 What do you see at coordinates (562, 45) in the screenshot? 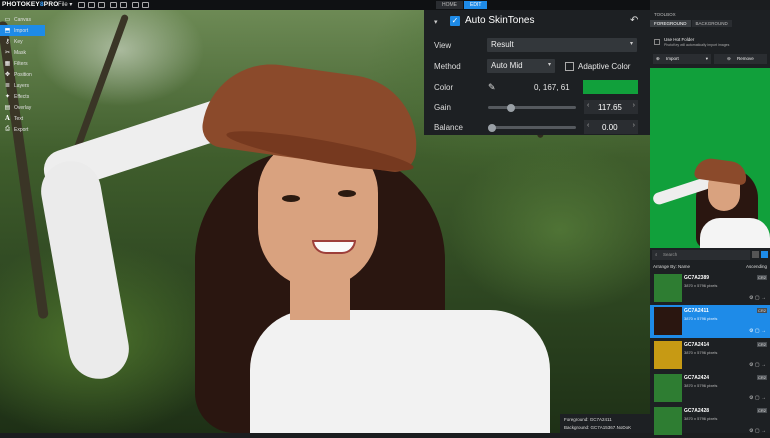
I see `view-dropdown: Result ▾` at bounding box center [562, 45].